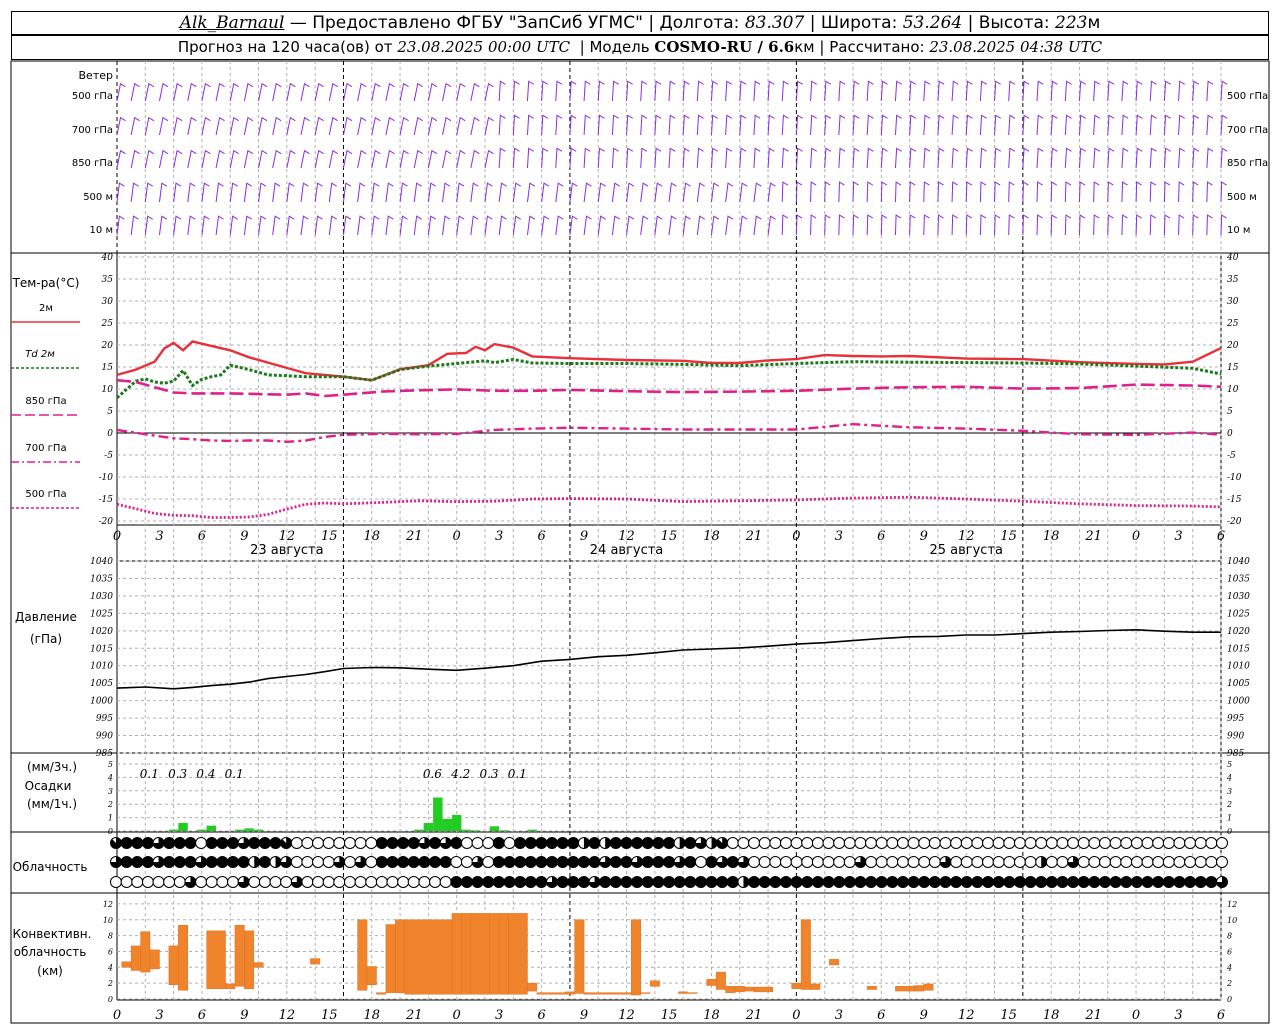 This screenshot has width=1280, height=1024. I want to click on conv-tick-label: 10, so click(108, 920).